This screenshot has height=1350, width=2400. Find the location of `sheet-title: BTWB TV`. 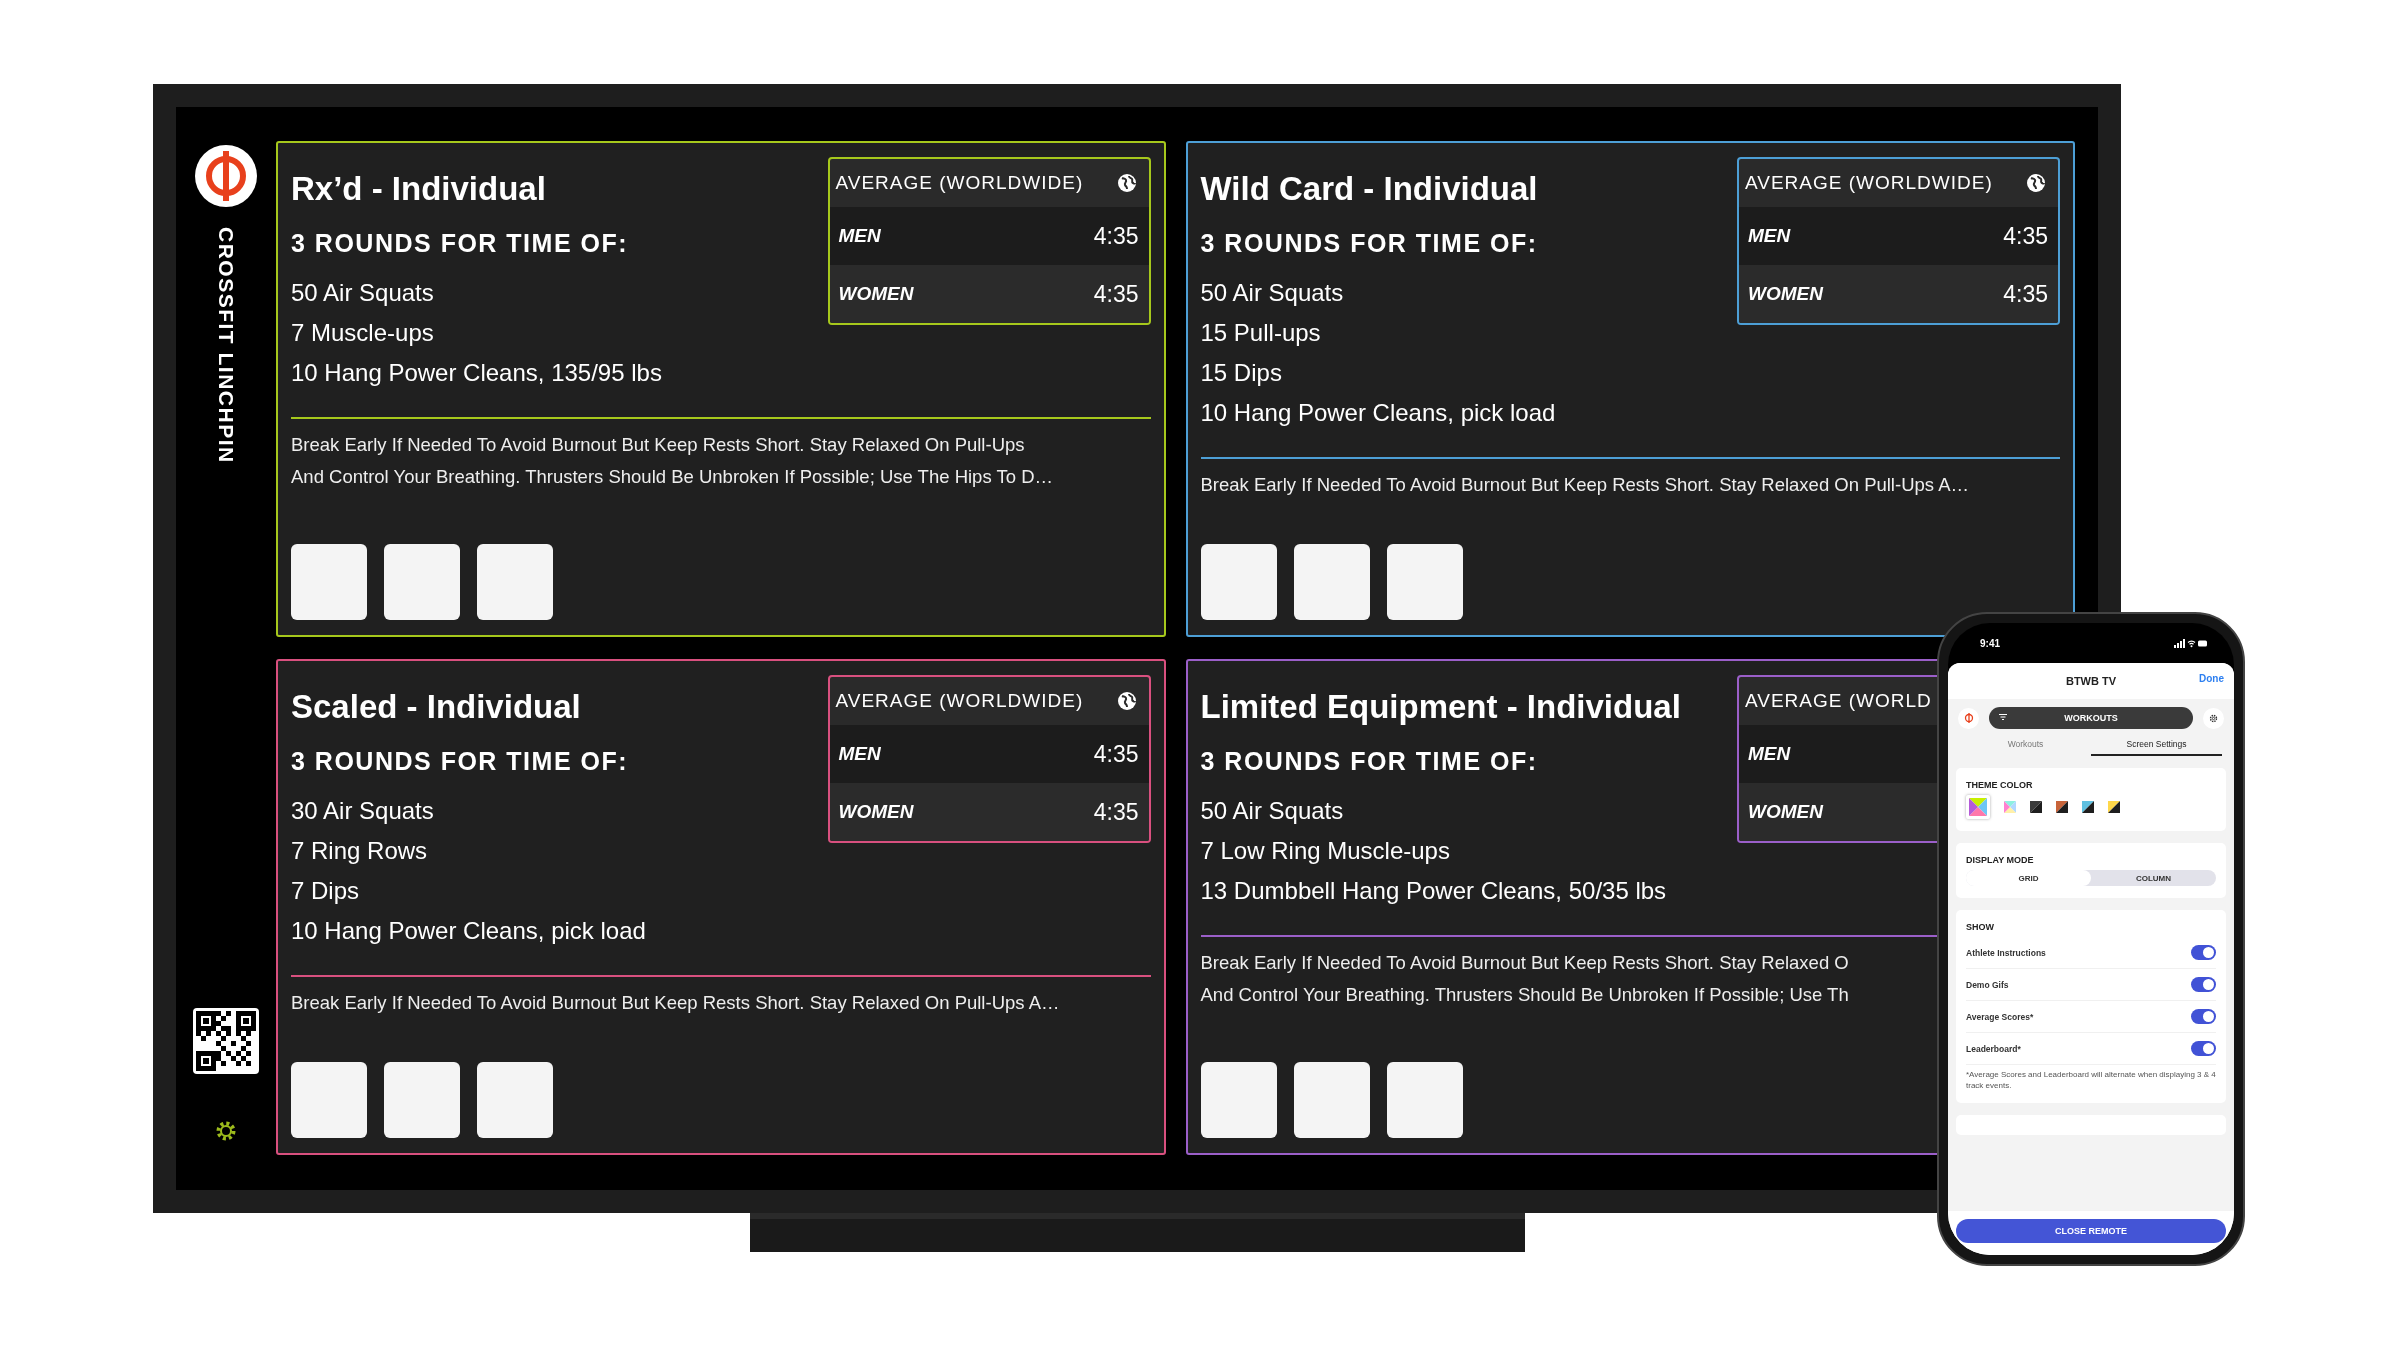

sheet-title: BTWB TV is located at coordinates (2091, 681).